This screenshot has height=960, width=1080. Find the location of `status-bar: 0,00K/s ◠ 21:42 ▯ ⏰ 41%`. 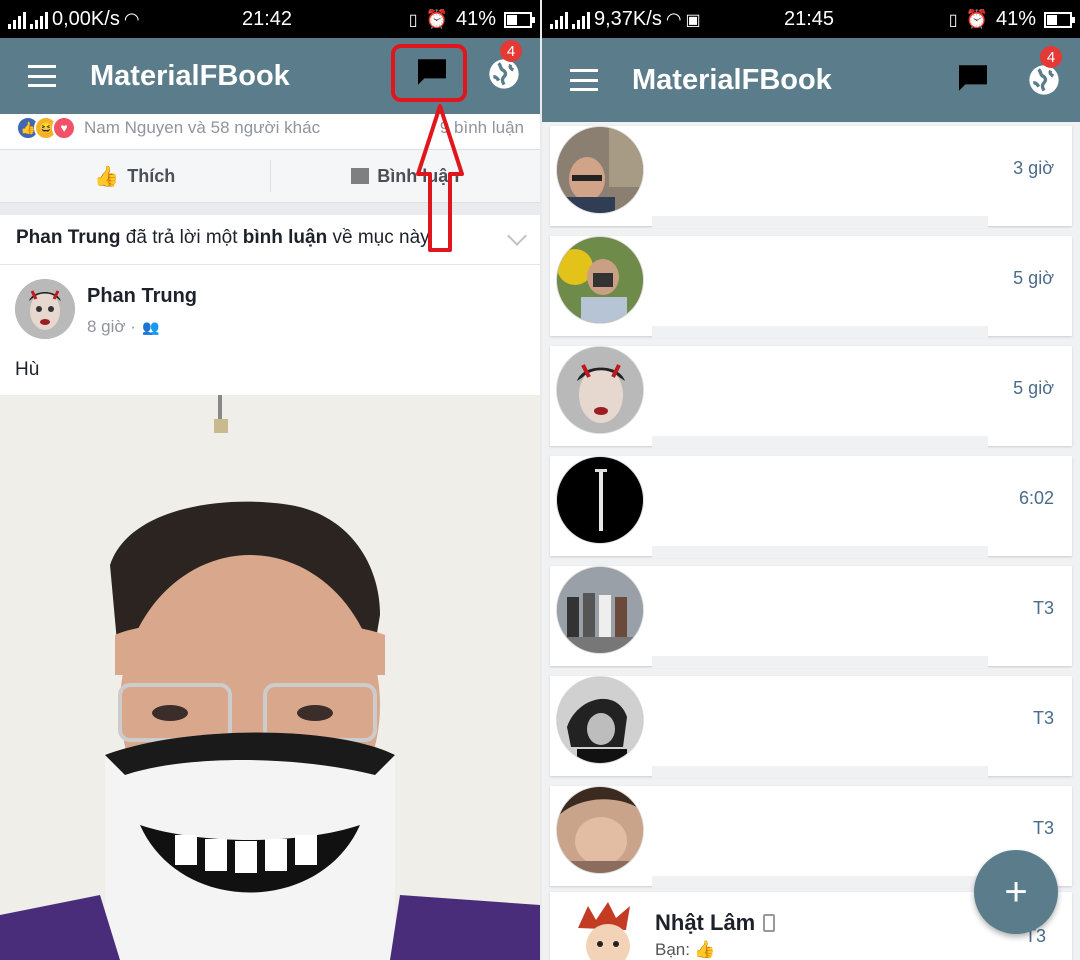

status-bar: 0,00K/s ◠ 21:42 ▯ ⏰ 41% is located at coordinates (270, 19).